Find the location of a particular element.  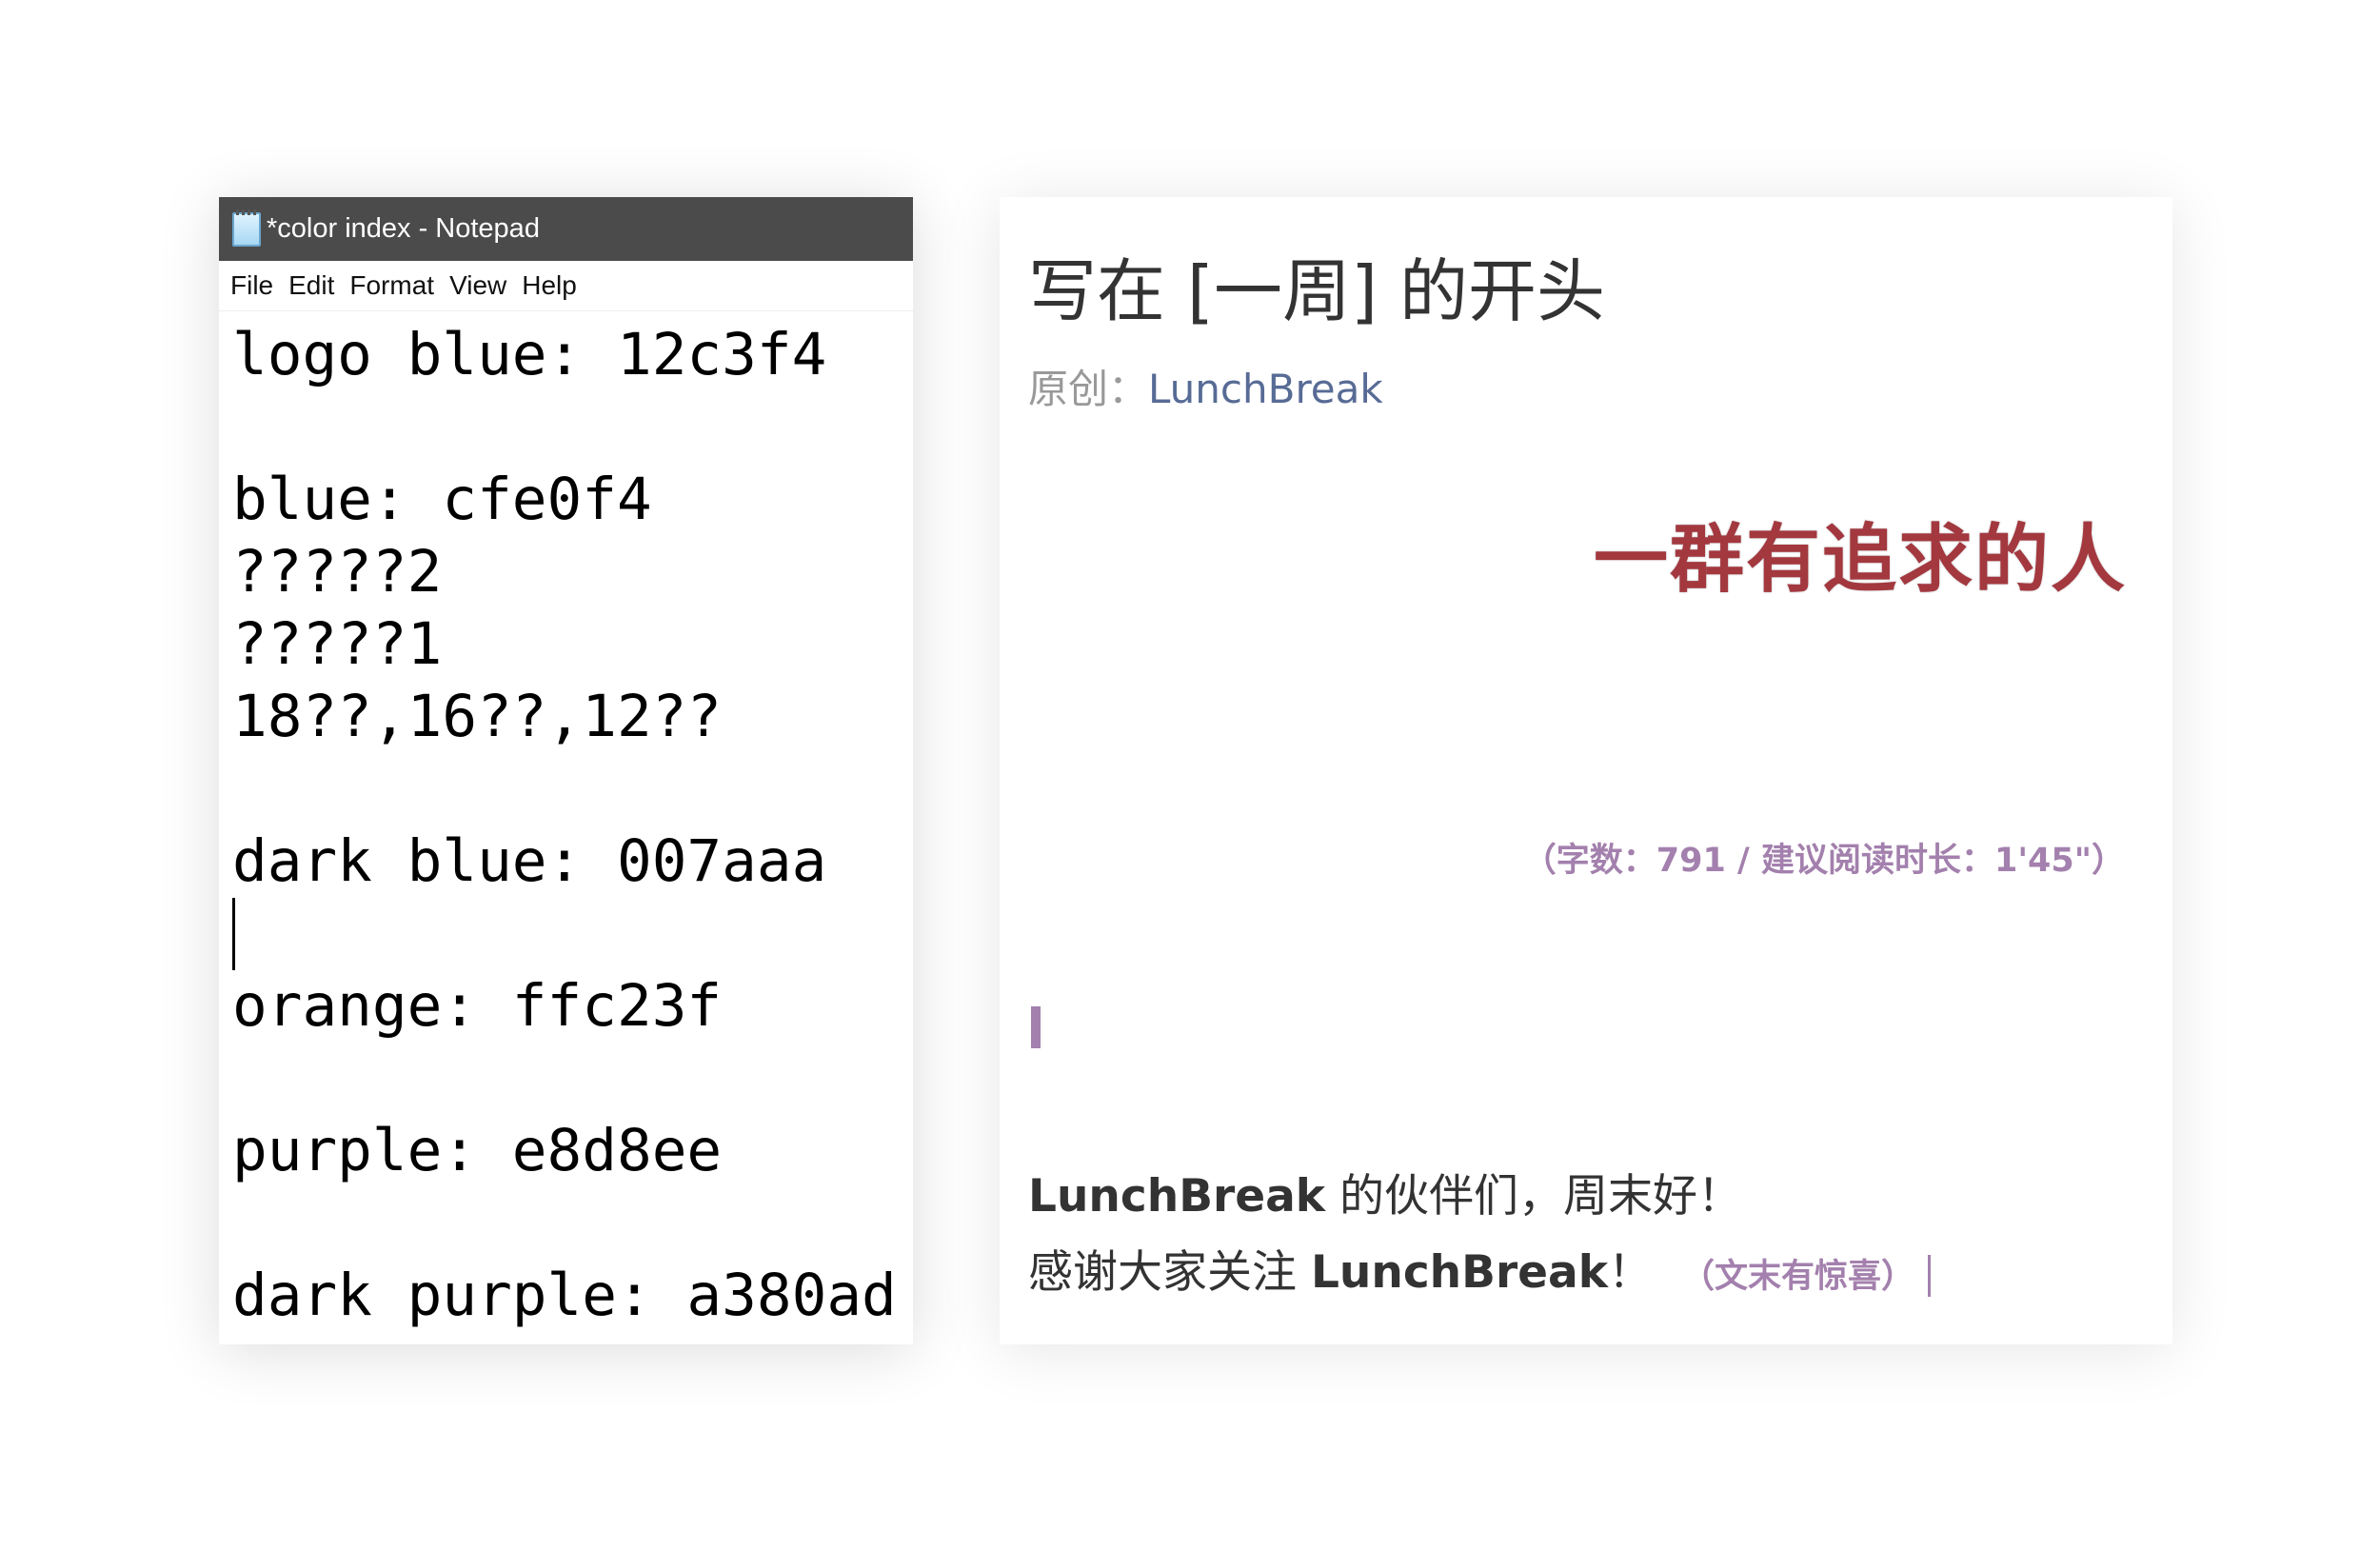

editor-line: dark blue: 007aaa is located at coordinates (529, 861).